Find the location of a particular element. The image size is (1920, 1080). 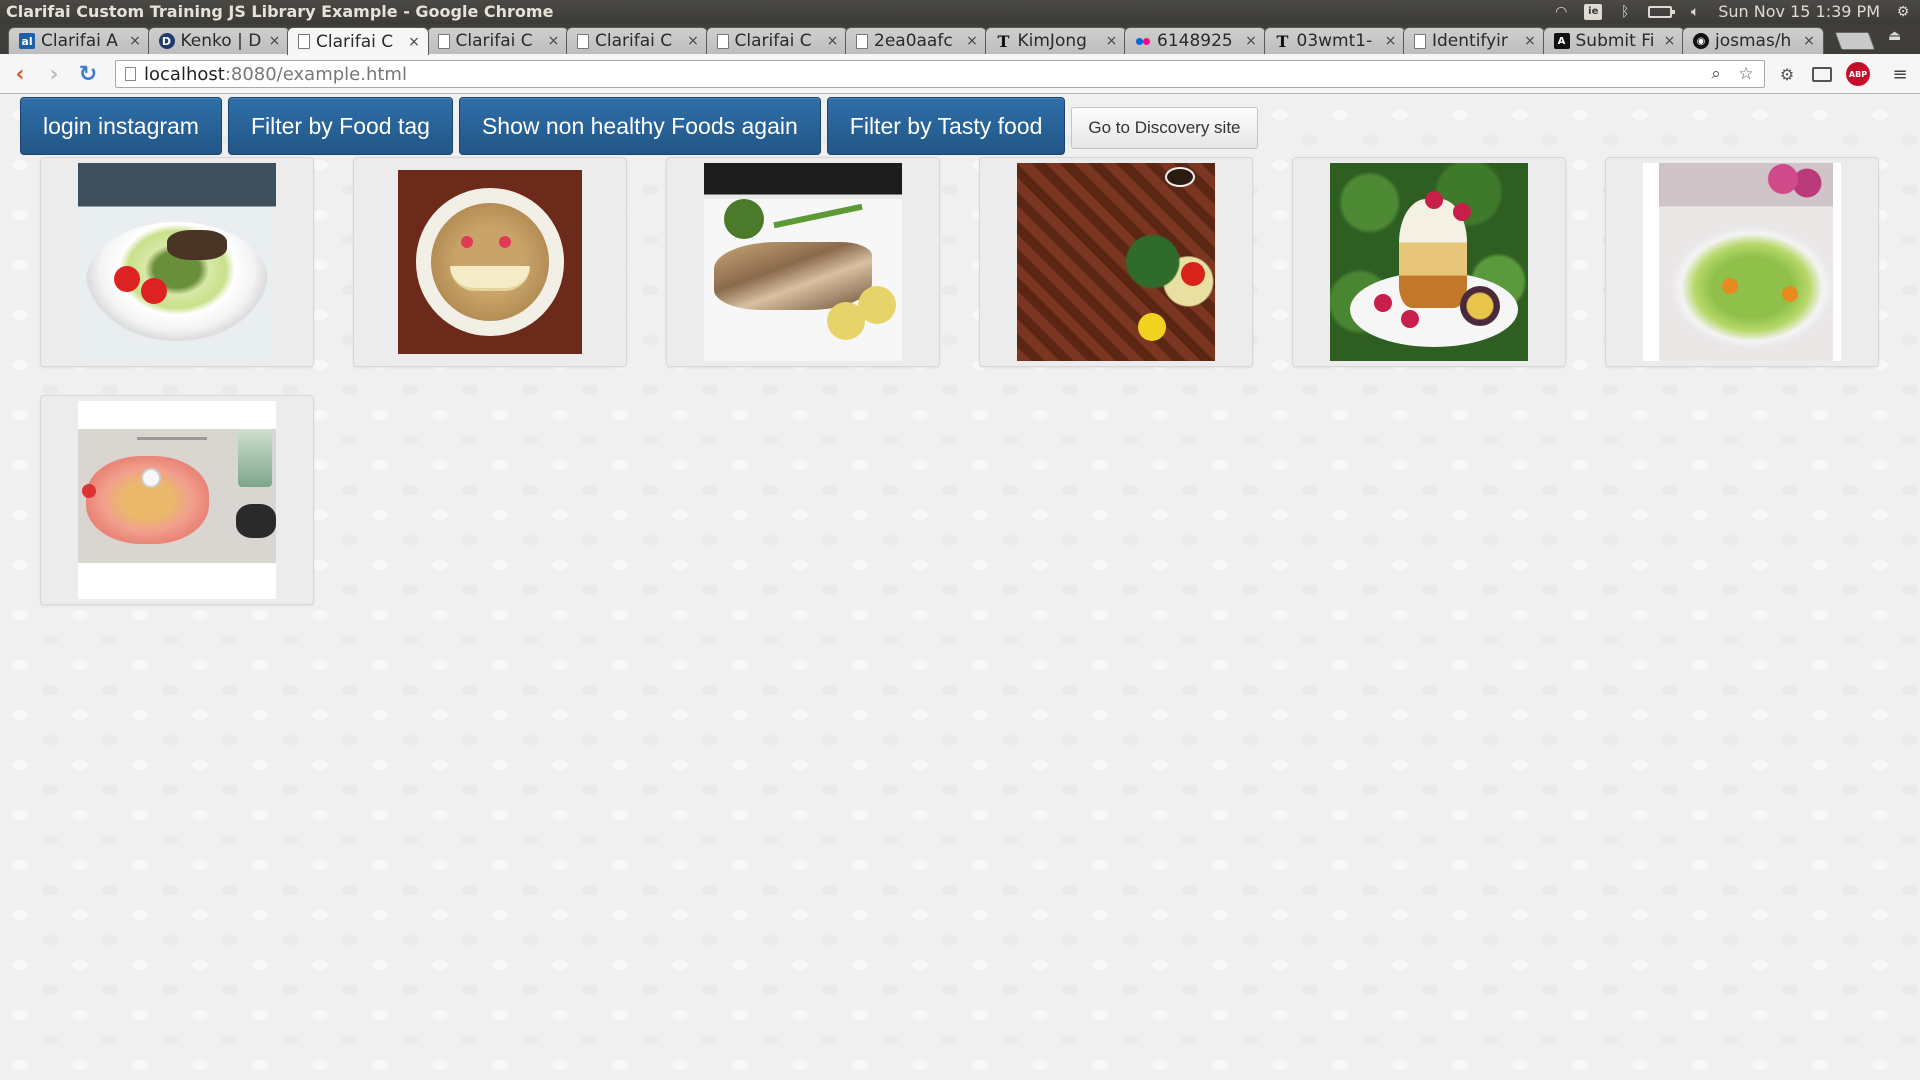

tab-title: 6148925 is located at coordinates (1195, 41).